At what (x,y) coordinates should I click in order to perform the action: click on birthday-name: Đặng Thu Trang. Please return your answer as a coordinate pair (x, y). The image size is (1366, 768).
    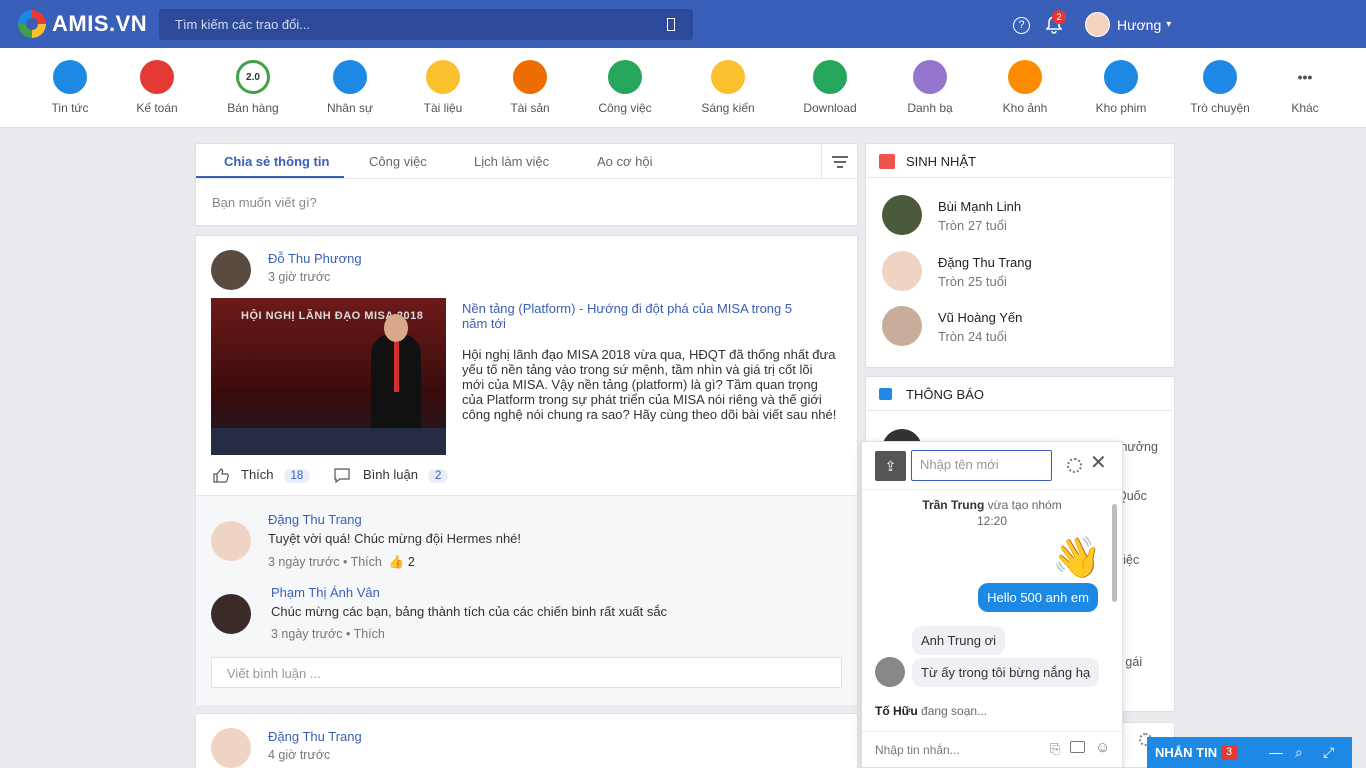
    Looking at the image, I should click on (985, 262).